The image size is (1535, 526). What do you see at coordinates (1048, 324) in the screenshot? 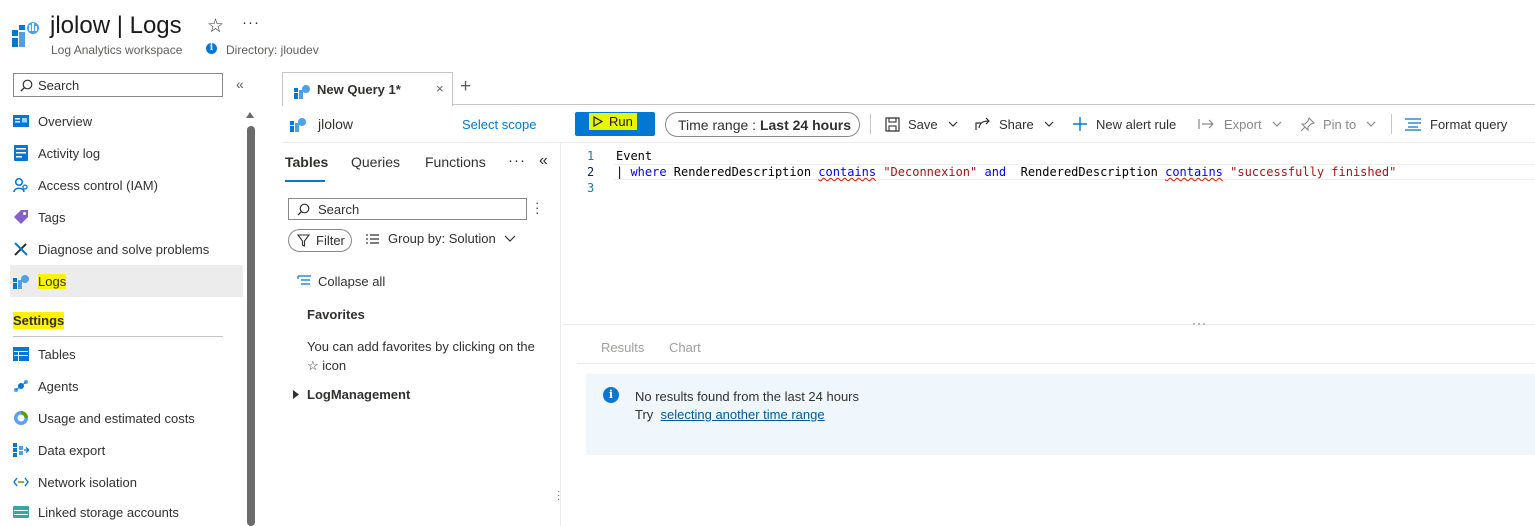
I see `editor-results-splitter` at bounding box center [1048, 324].